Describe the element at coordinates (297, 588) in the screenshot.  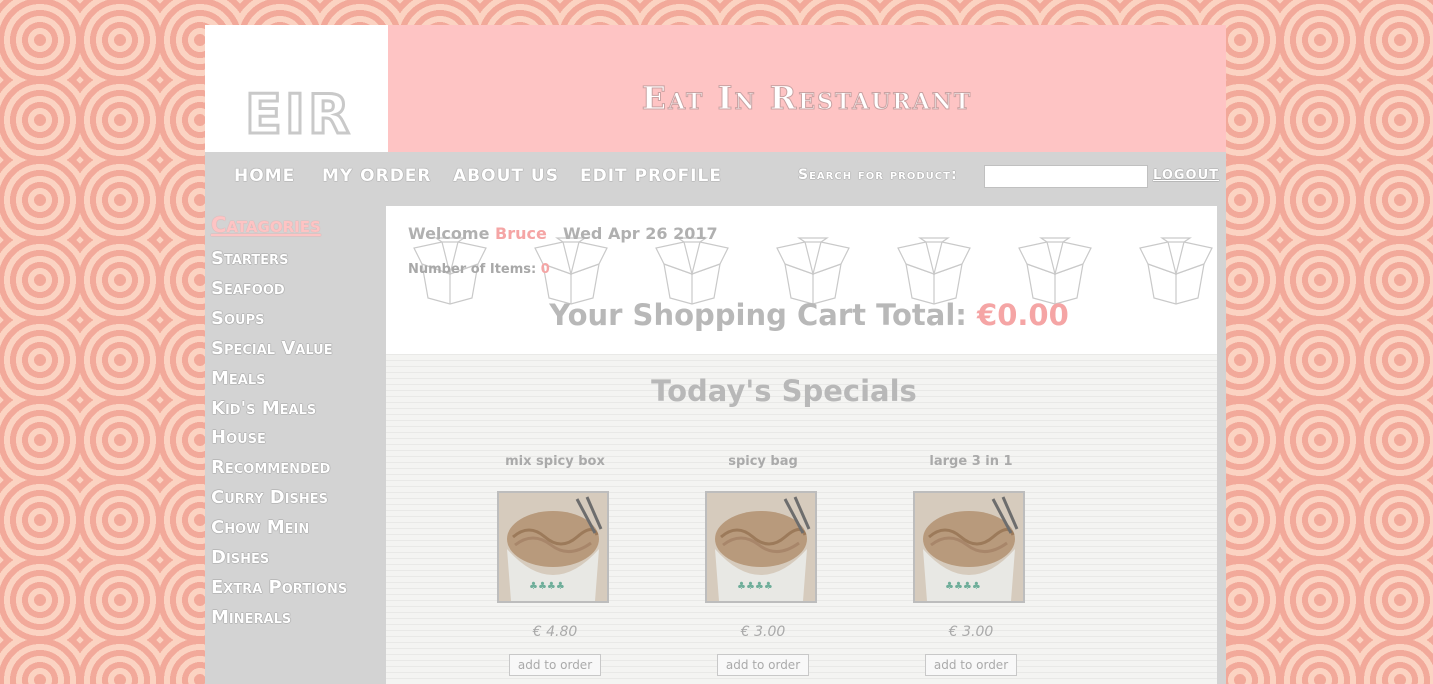
I see `sidebar-item-extra-portions: Extra Portions` at that location.